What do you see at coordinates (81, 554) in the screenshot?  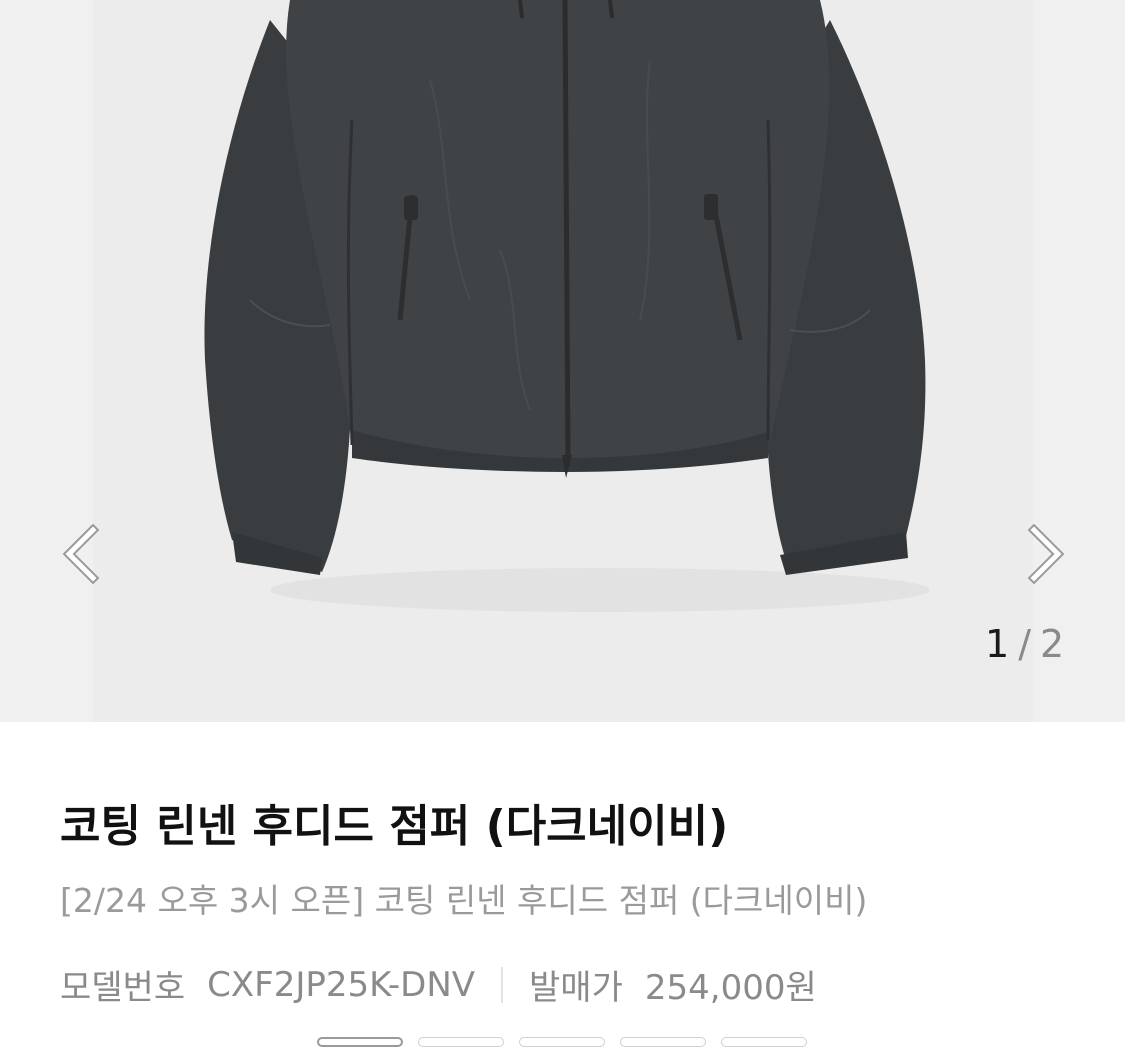 I see `chevron-left-icon` at bounding box center [81, 554].